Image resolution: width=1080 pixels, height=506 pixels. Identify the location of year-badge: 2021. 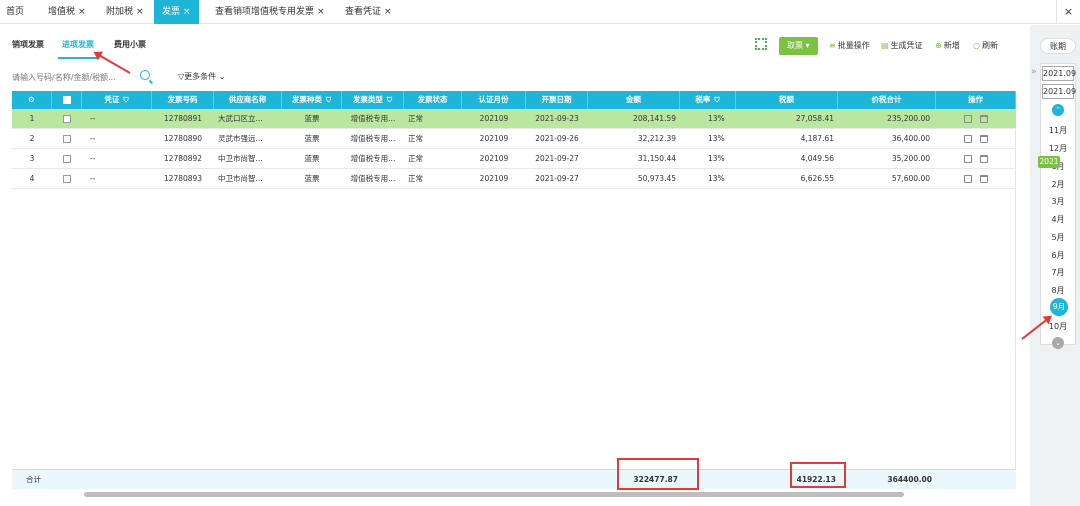
(1049, 162).